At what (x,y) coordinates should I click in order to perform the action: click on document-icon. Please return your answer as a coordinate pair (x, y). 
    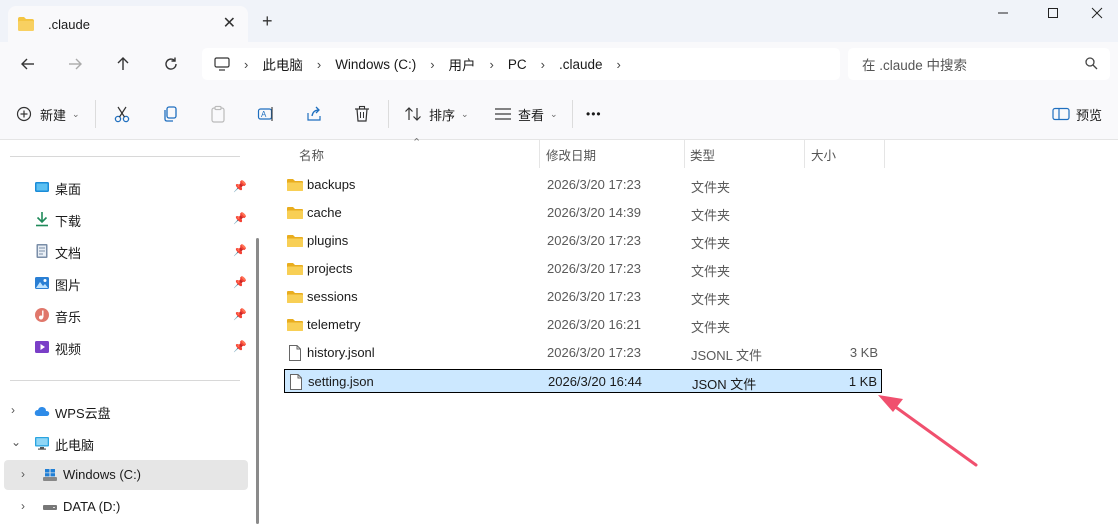
    Looking at the image, I should click on (42, 251).